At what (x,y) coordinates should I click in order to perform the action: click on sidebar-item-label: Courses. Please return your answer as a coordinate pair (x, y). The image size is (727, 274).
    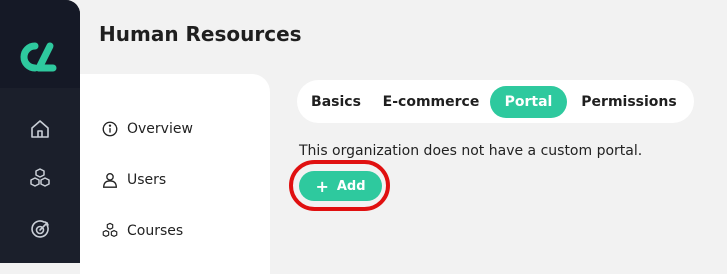
    Looking at the image, I should click on (155, 231).